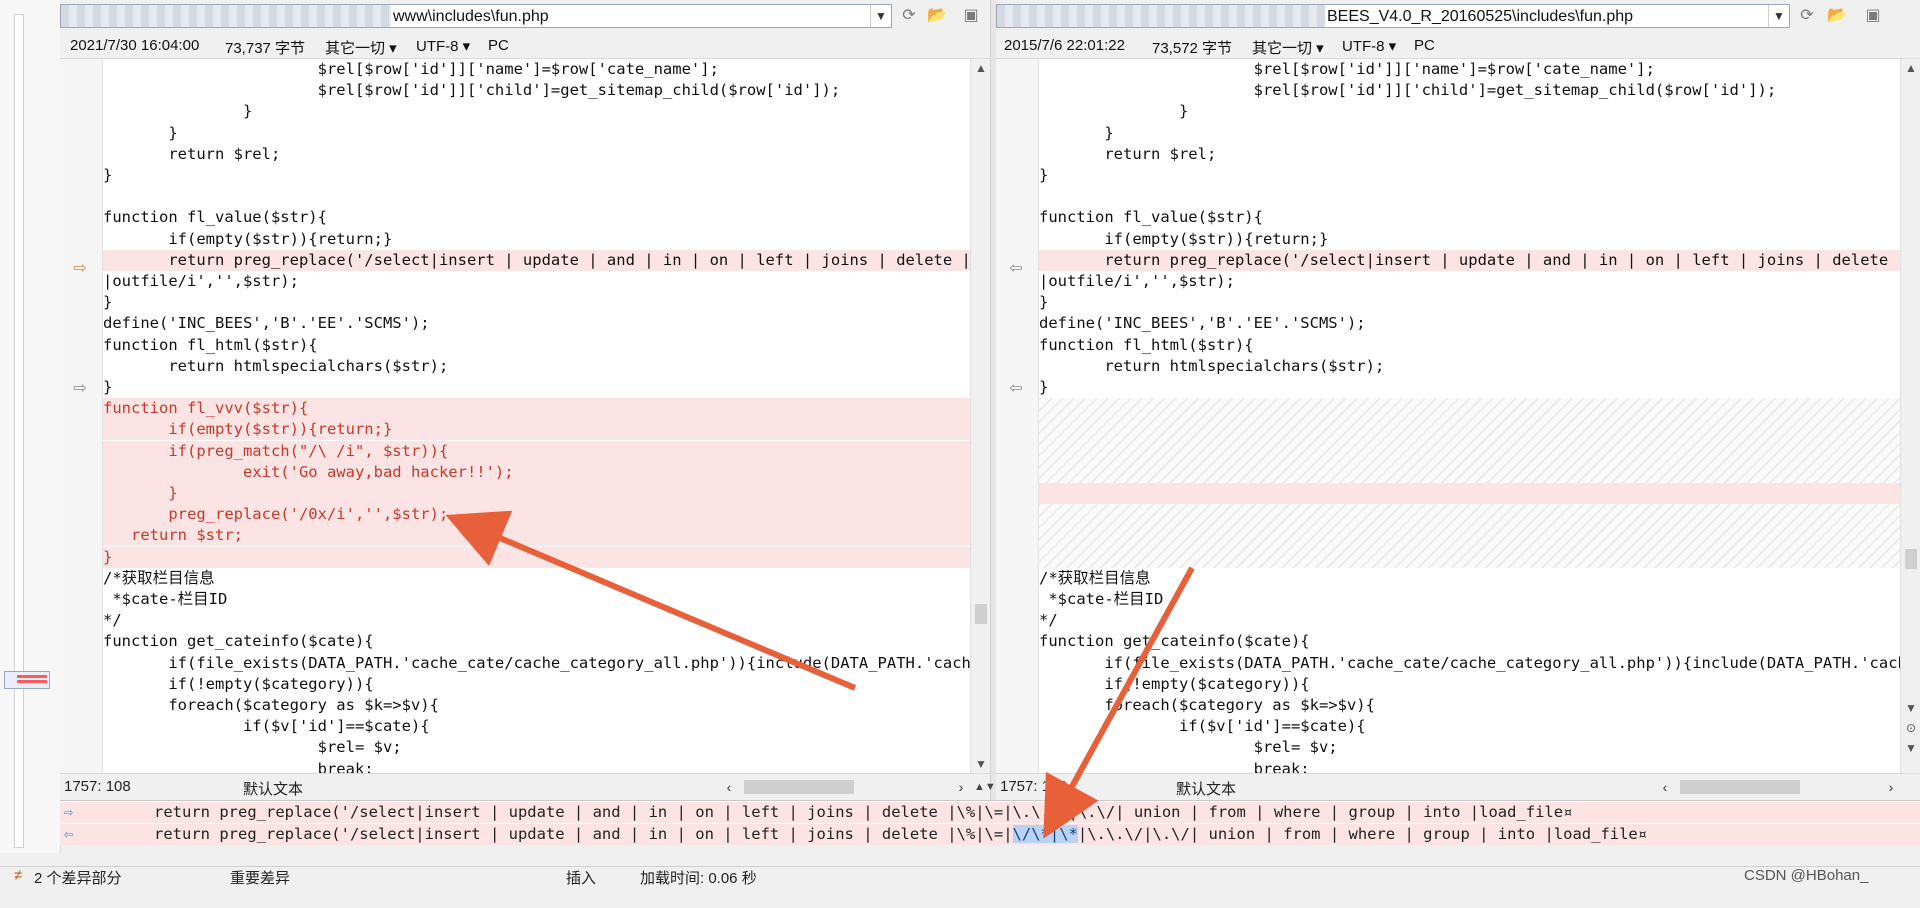  I want to click on annotation-arrows, so click(820, 674).